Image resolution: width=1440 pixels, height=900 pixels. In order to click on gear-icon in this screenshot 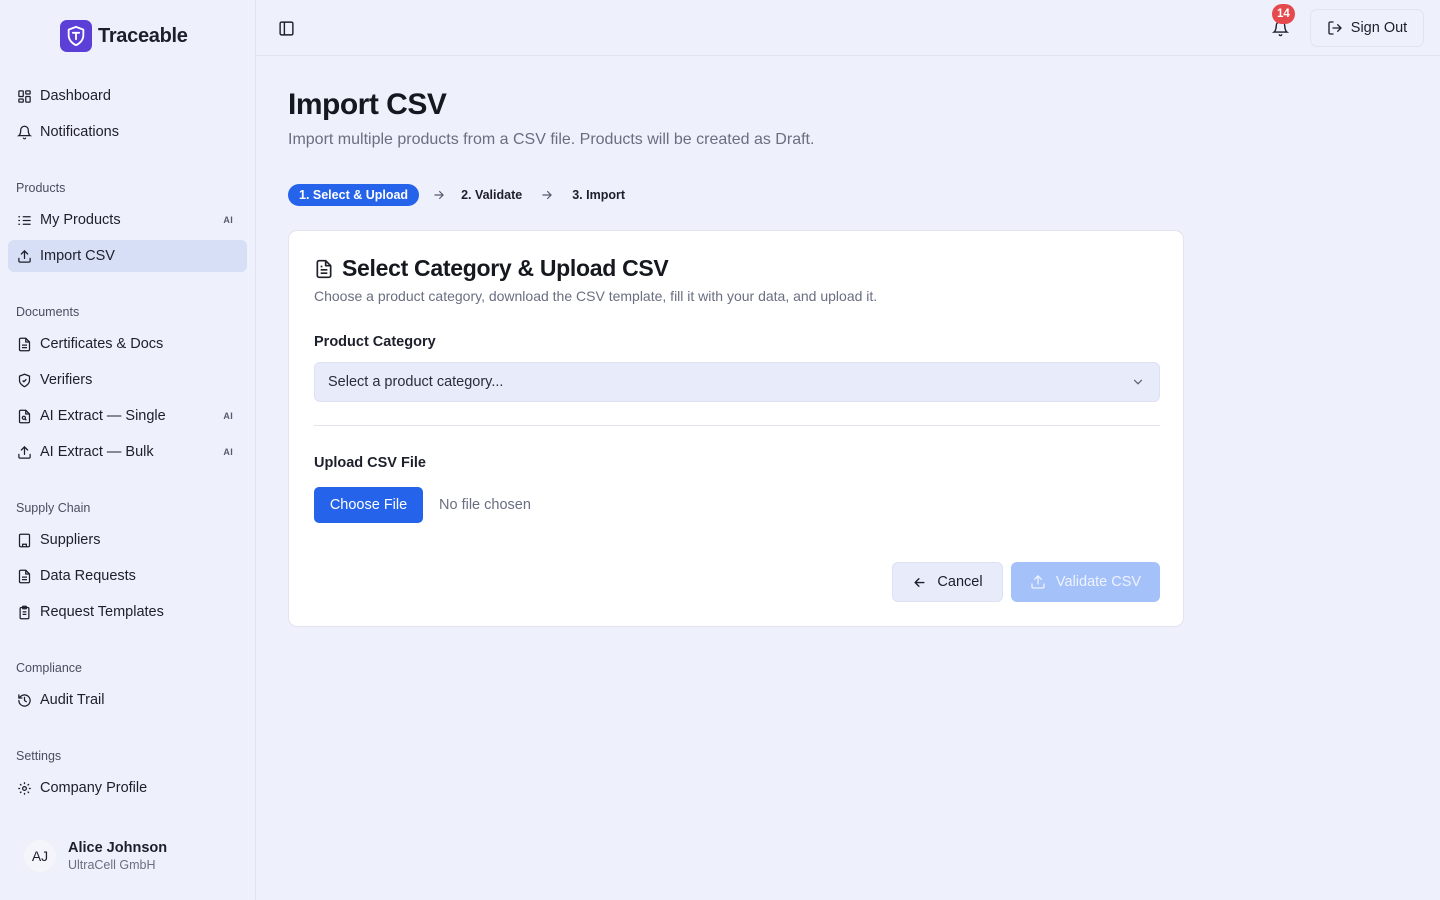, I will do `click(24, 788)`.